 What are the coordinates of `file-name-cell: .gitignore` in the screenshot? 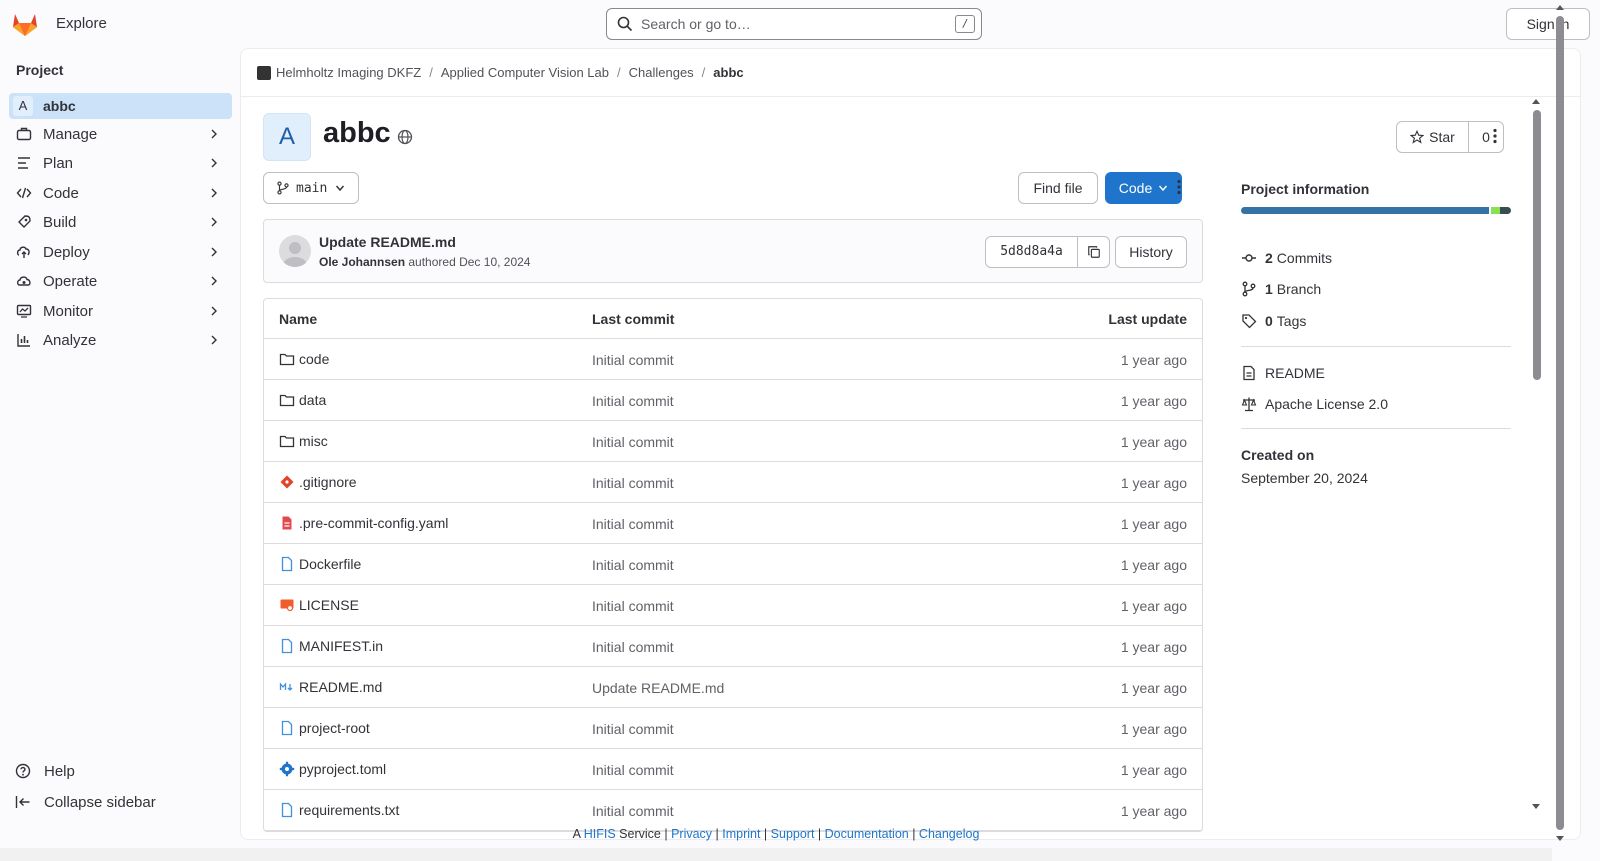 It's located at (318, 482).